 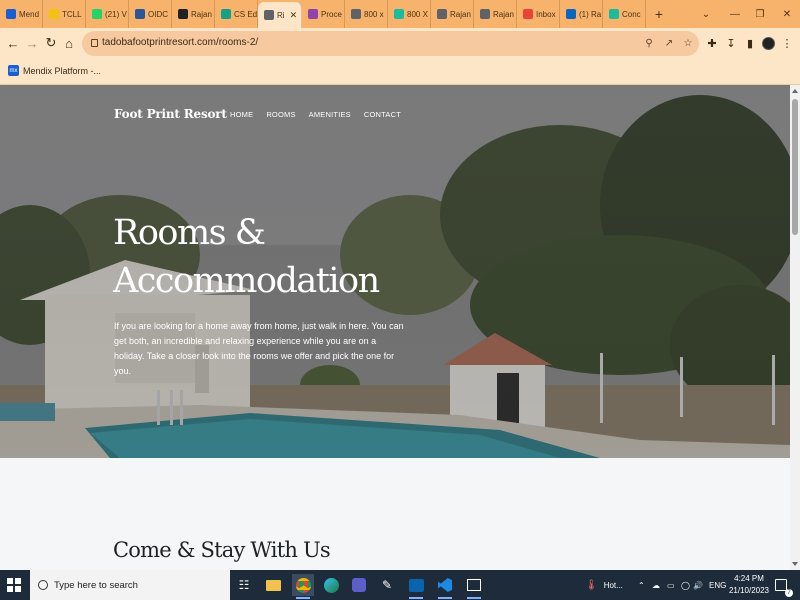 I want to click on tab-active: Ri ✕, so click(x=280, y=15).